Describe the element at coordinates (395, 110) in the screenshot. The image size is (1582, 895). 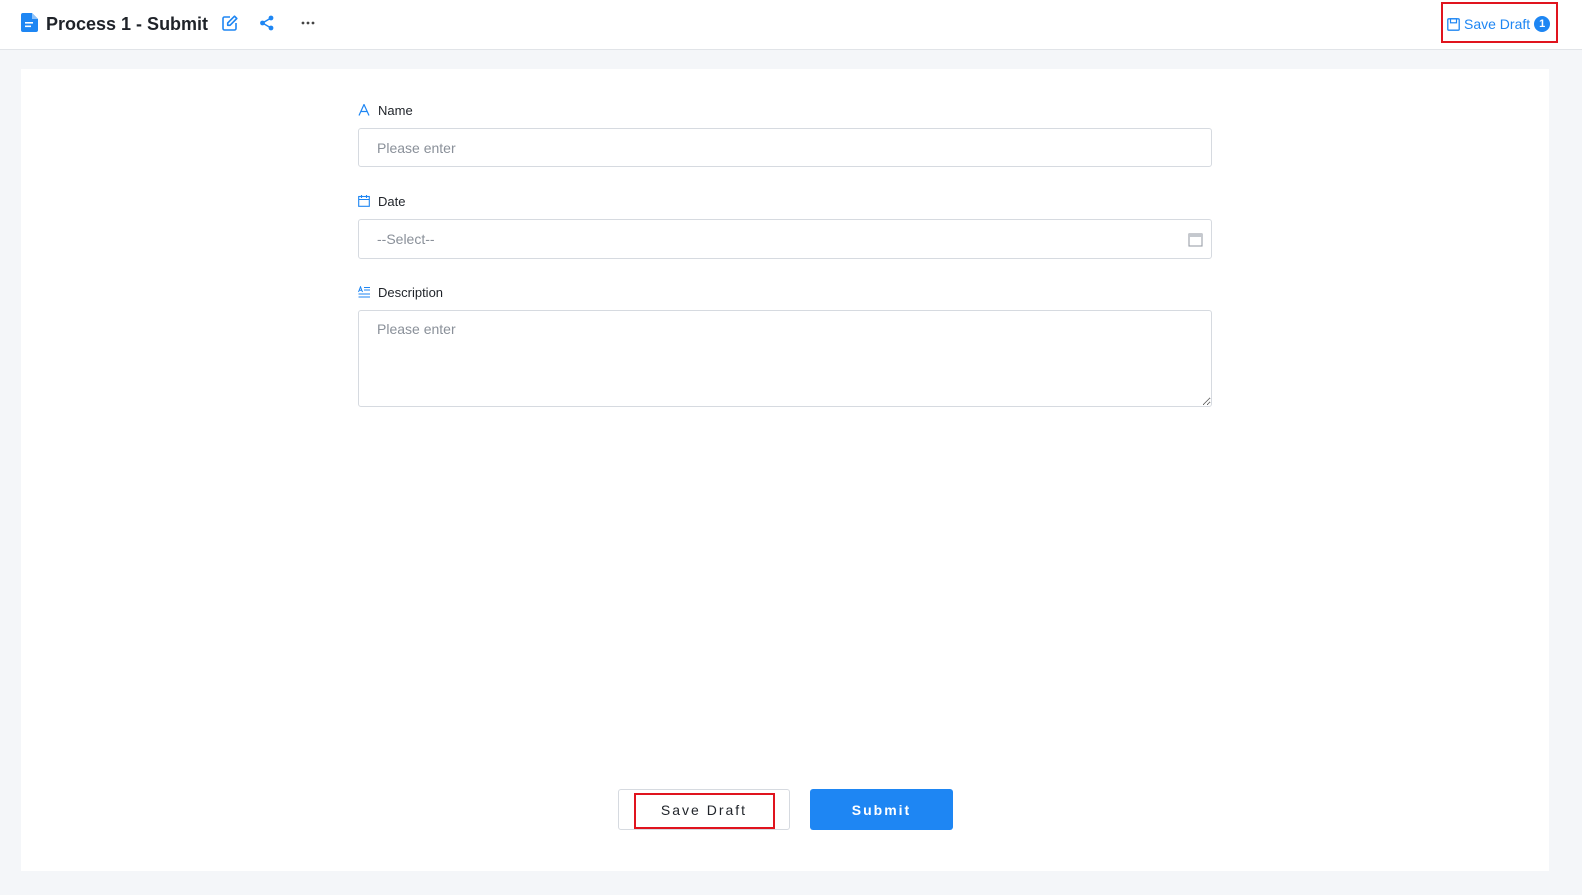
I see `name-label-text: Name` at that location.